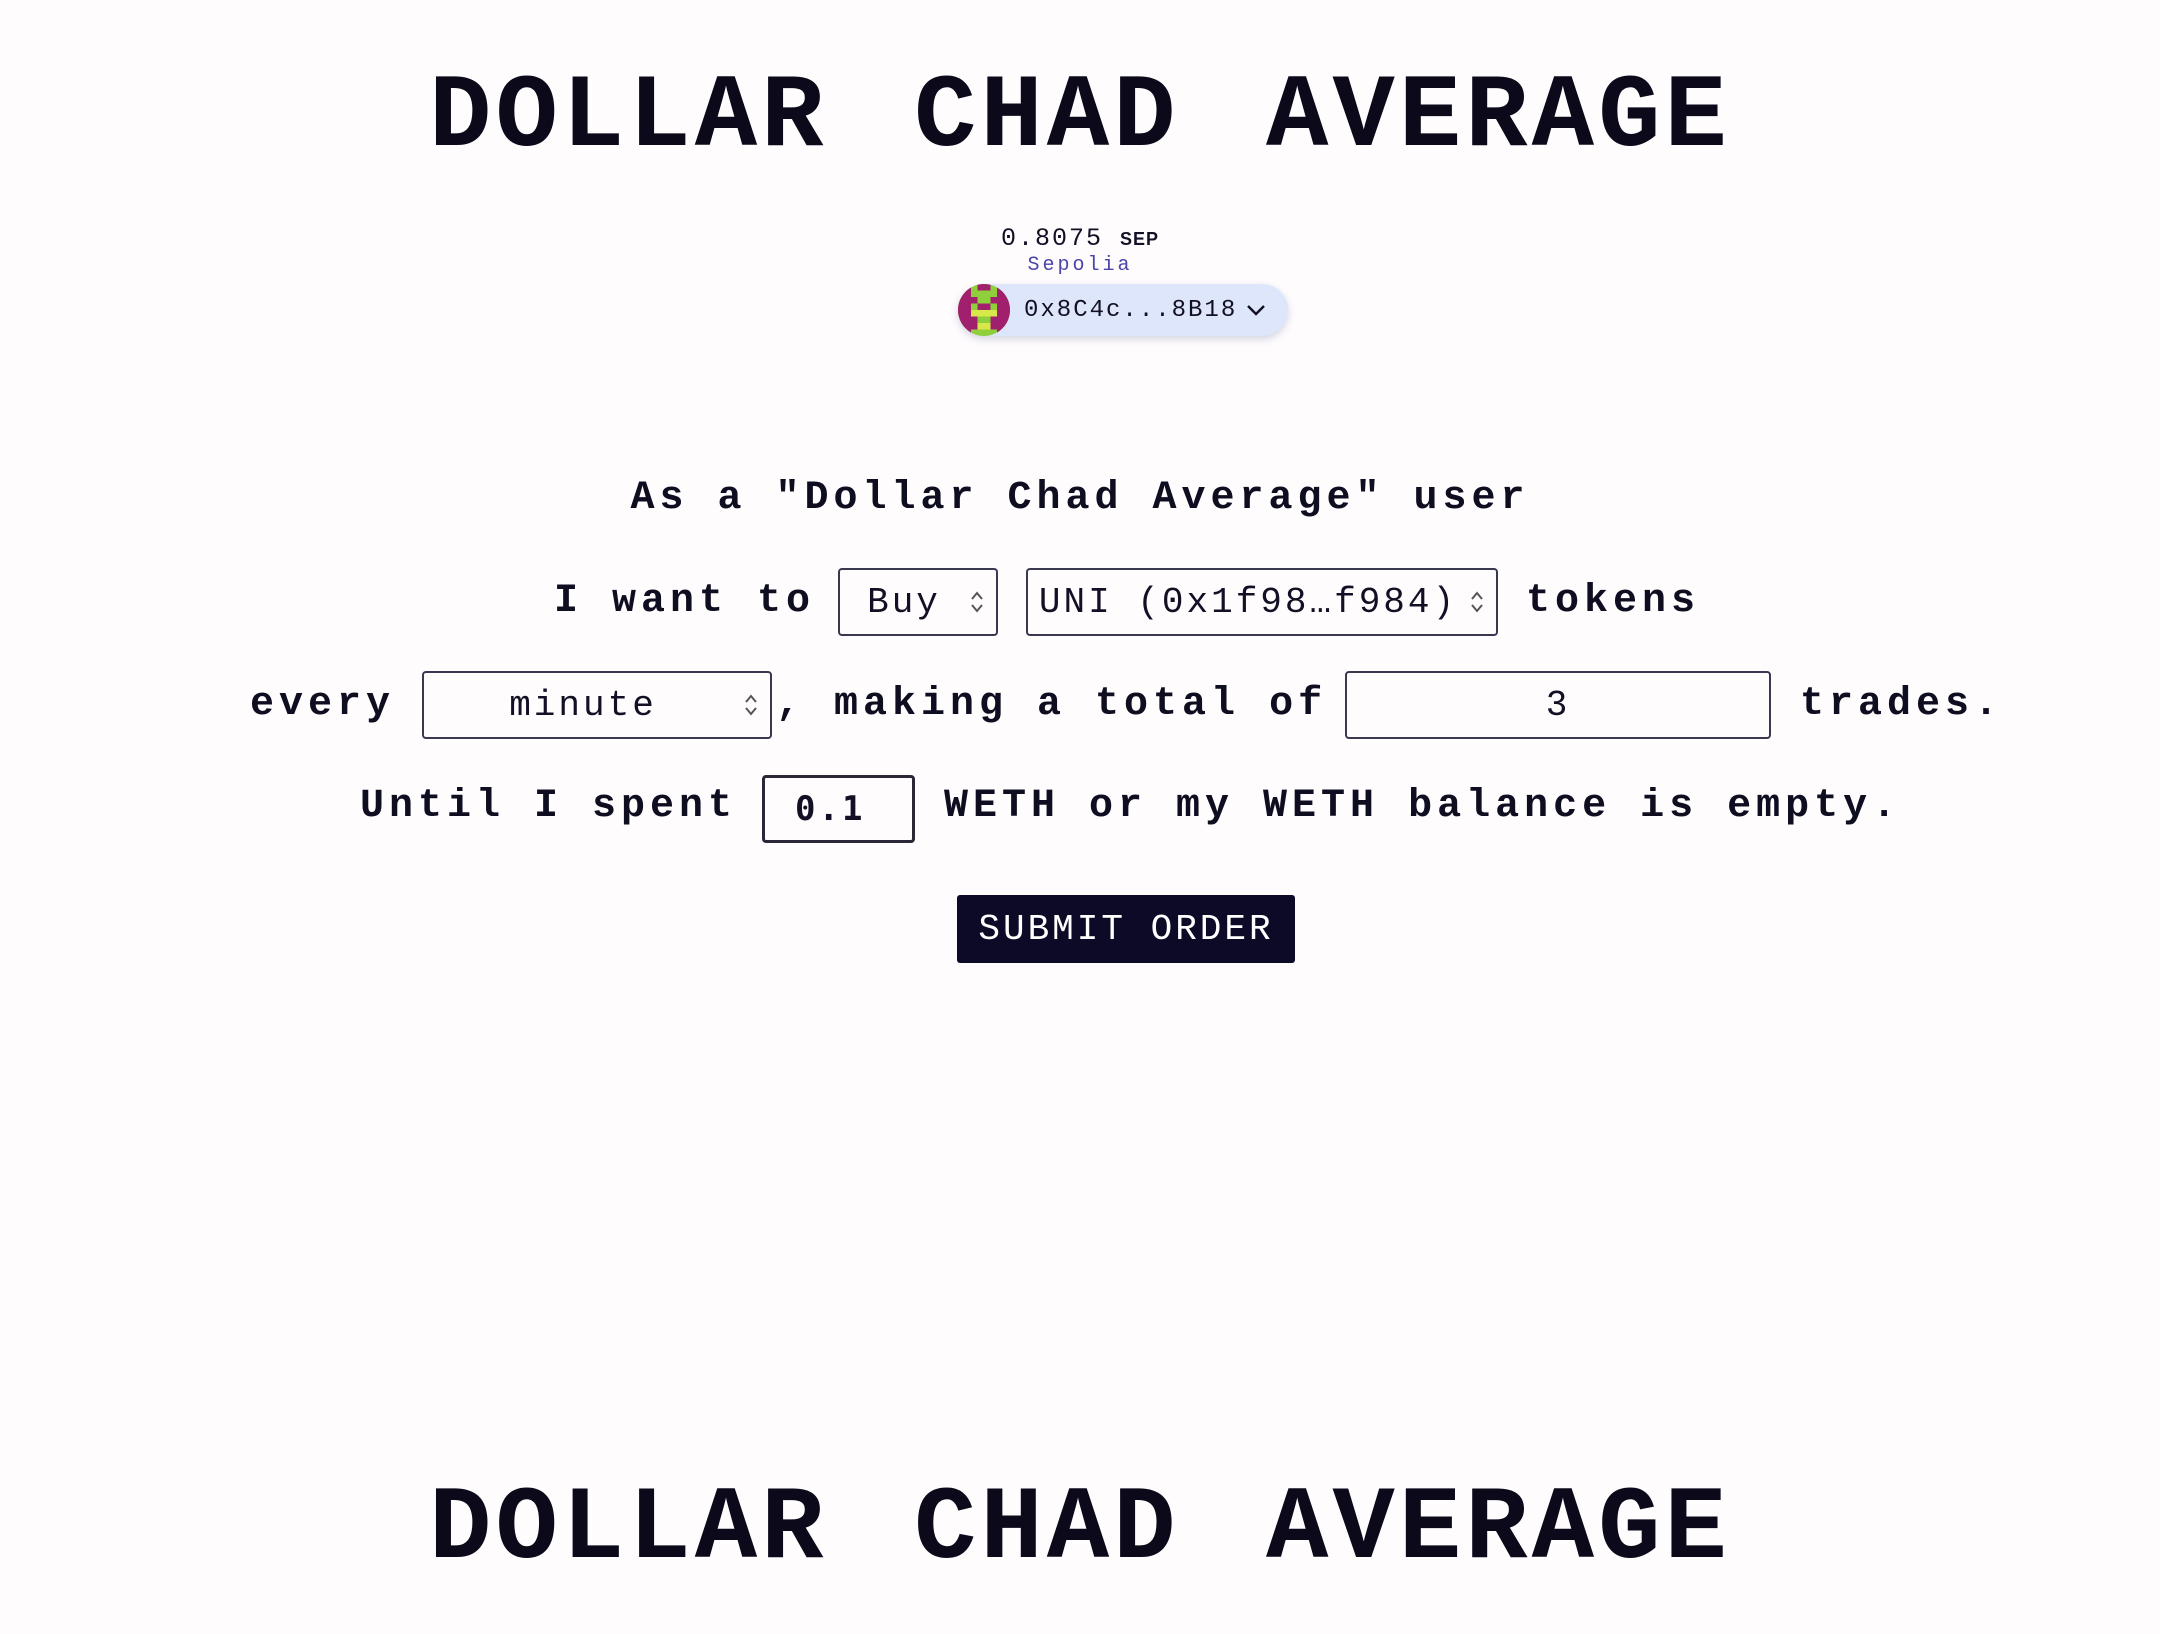  I want to click on tokens-label: tokens, so click(1613, 601).